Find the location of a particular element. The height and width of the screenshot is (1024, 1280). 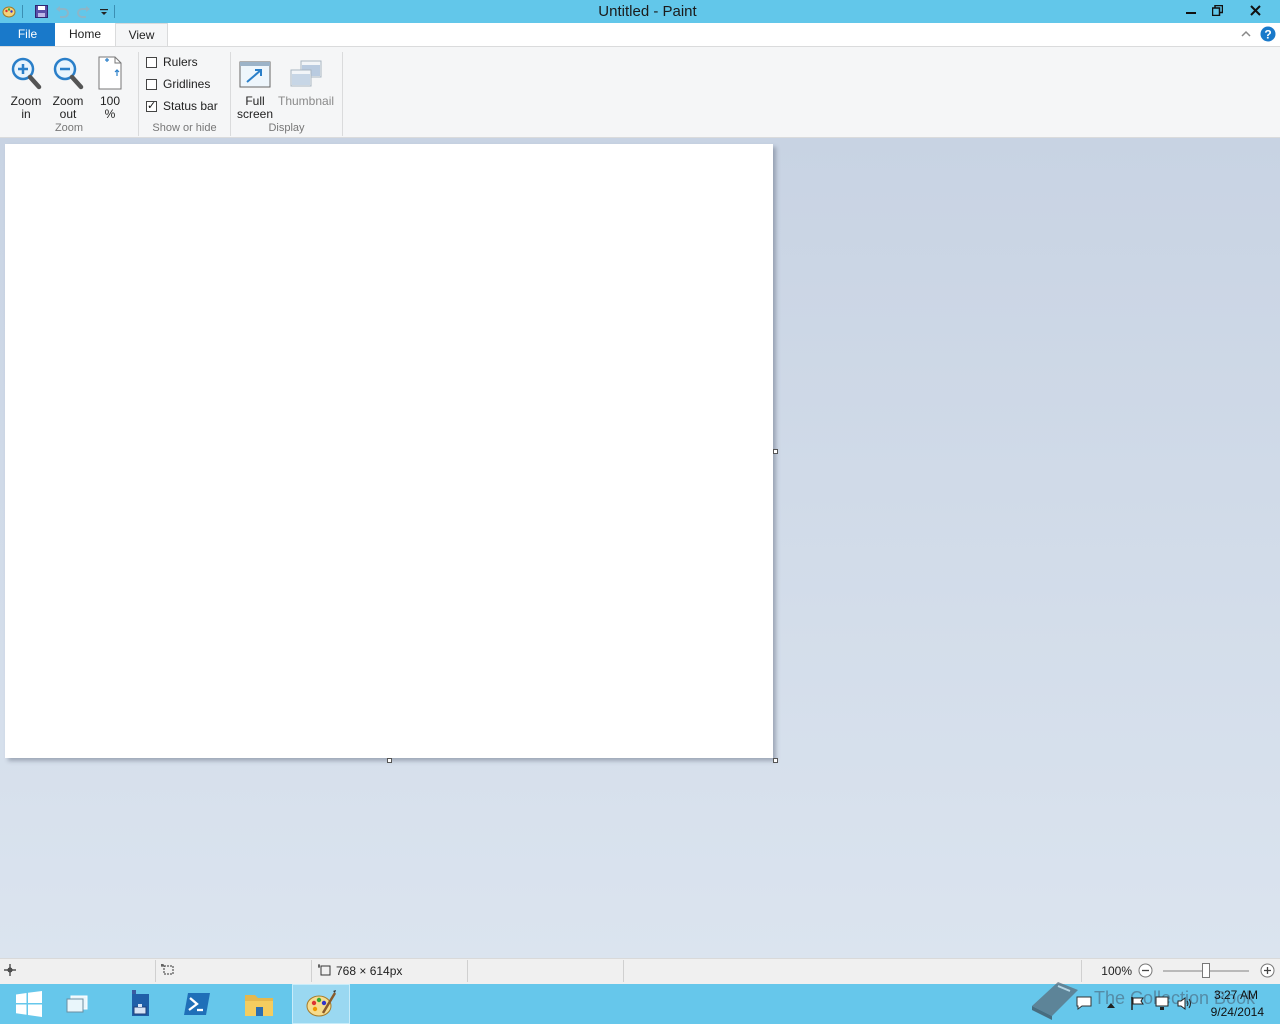

zoom-in-button: Zoom in is located at coordinates (26, 86).